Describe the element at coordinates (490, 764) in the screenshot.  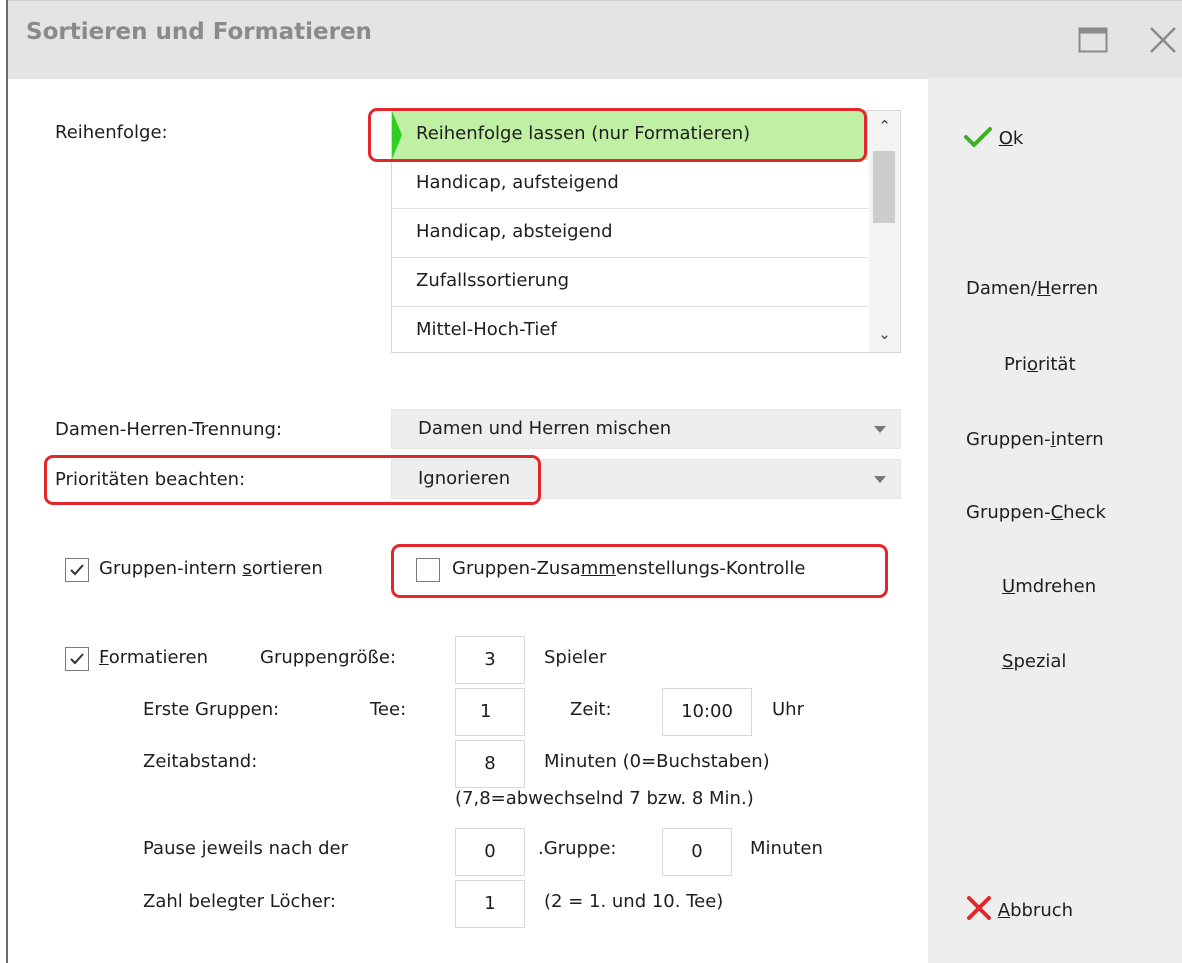
I see `interval-field: 8` at that location.